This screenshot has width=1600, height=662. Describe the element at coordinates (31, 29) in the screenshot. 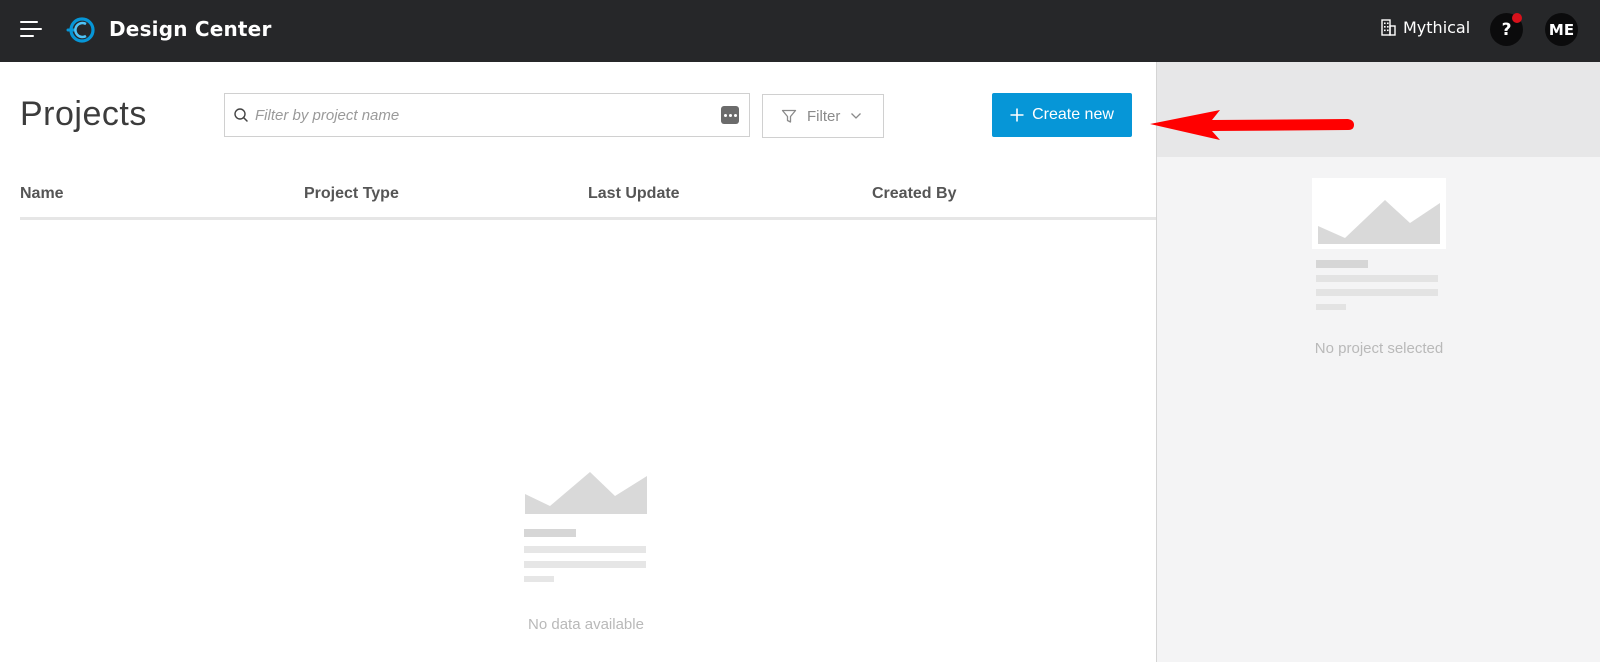

I see `hamburger-icon` at that location.